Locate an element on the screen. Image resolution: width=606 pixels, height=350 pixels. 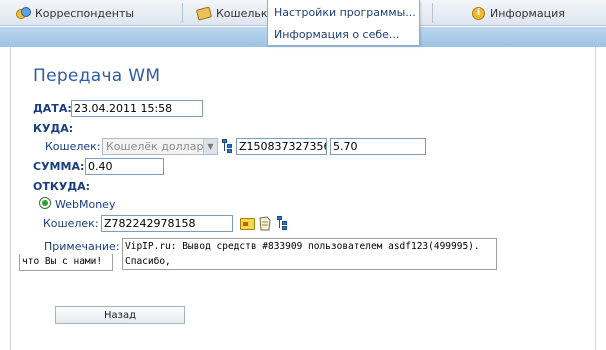
back-button: Назад is located at coordinates (120, 315).